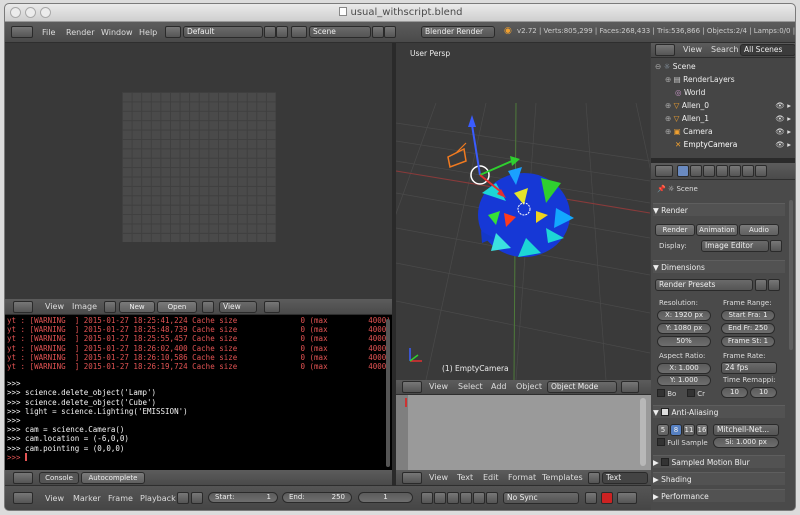 The width and height of the screenshot is (800, 515). Describe the element at coordinates (23, 478) in the screenshot. I see `editor-type-console-icon` at that location.